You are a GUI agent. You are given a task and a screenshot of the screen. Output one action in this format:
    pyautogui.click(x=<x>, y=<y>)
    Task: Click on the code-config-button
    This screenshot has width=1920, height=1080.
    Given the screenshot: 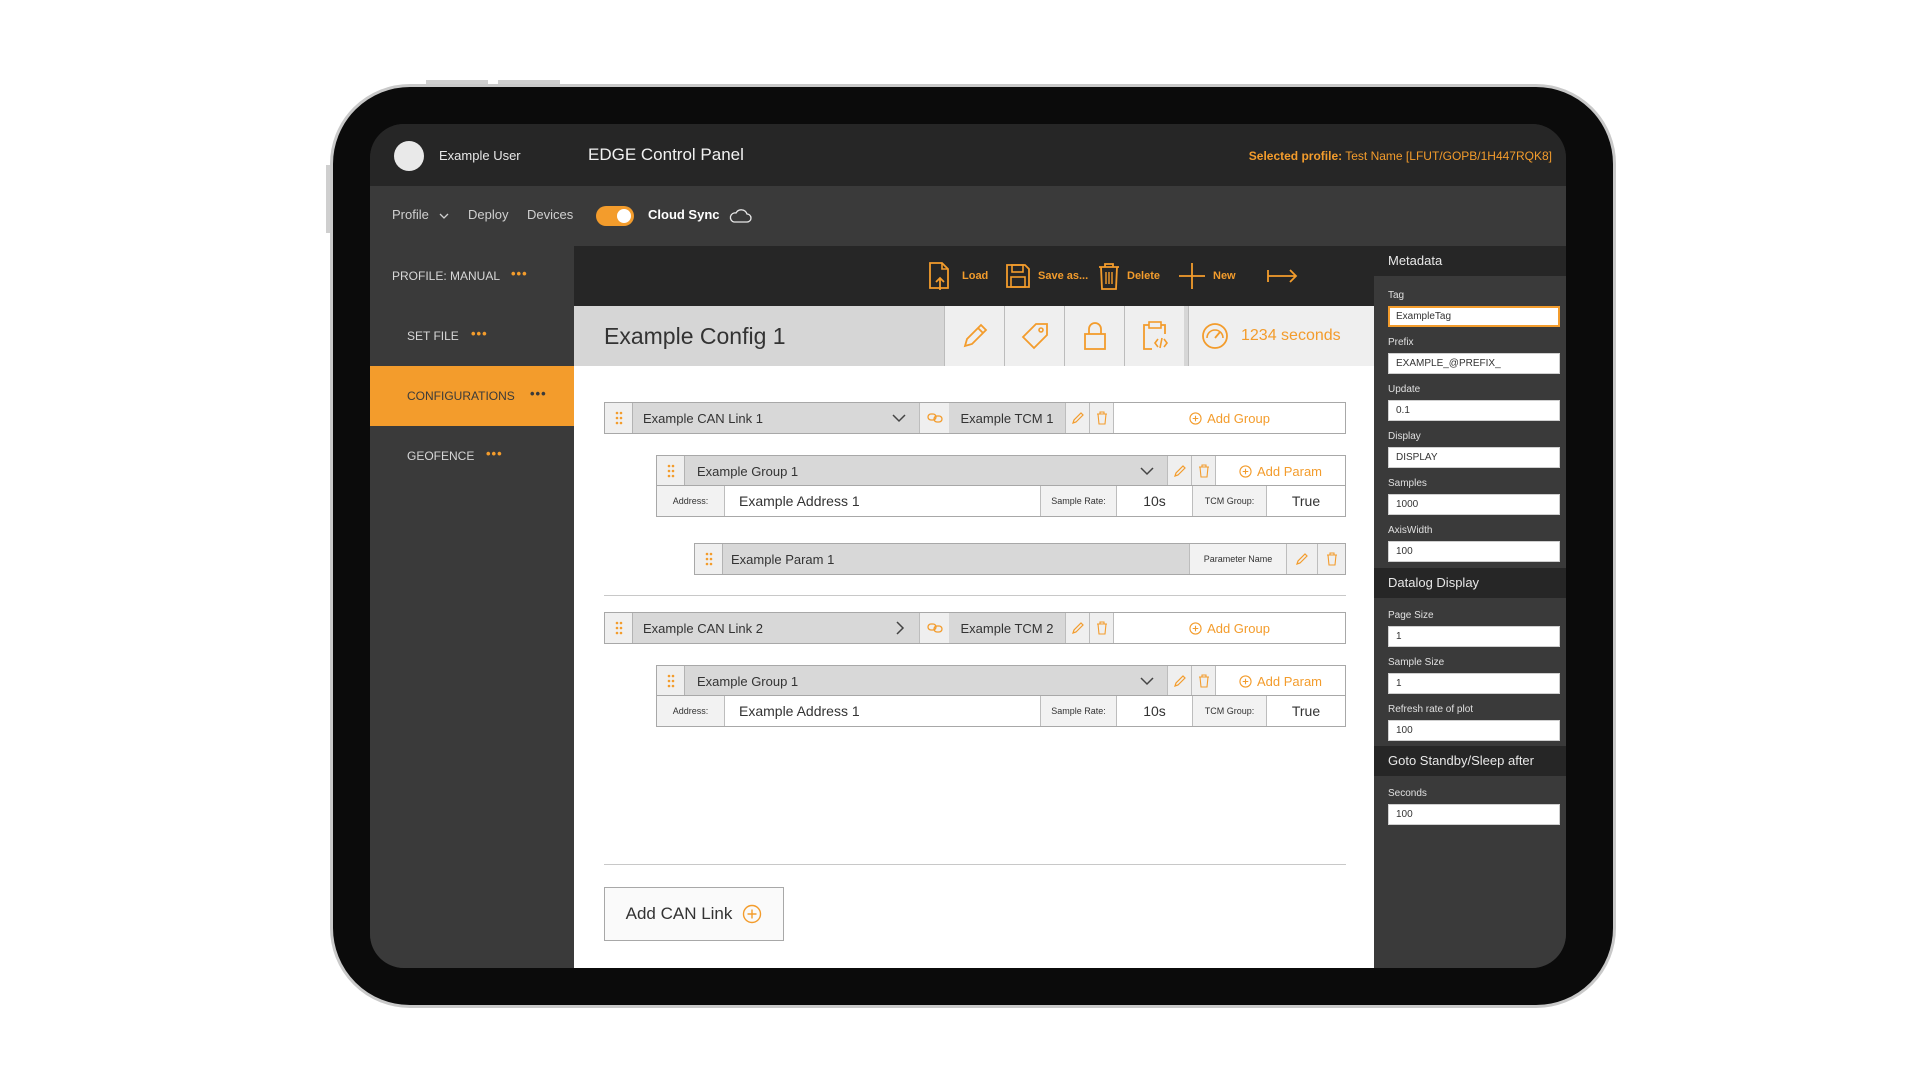 What is the action you would take?
    pyautogui.click(x=1154, y=336)
    